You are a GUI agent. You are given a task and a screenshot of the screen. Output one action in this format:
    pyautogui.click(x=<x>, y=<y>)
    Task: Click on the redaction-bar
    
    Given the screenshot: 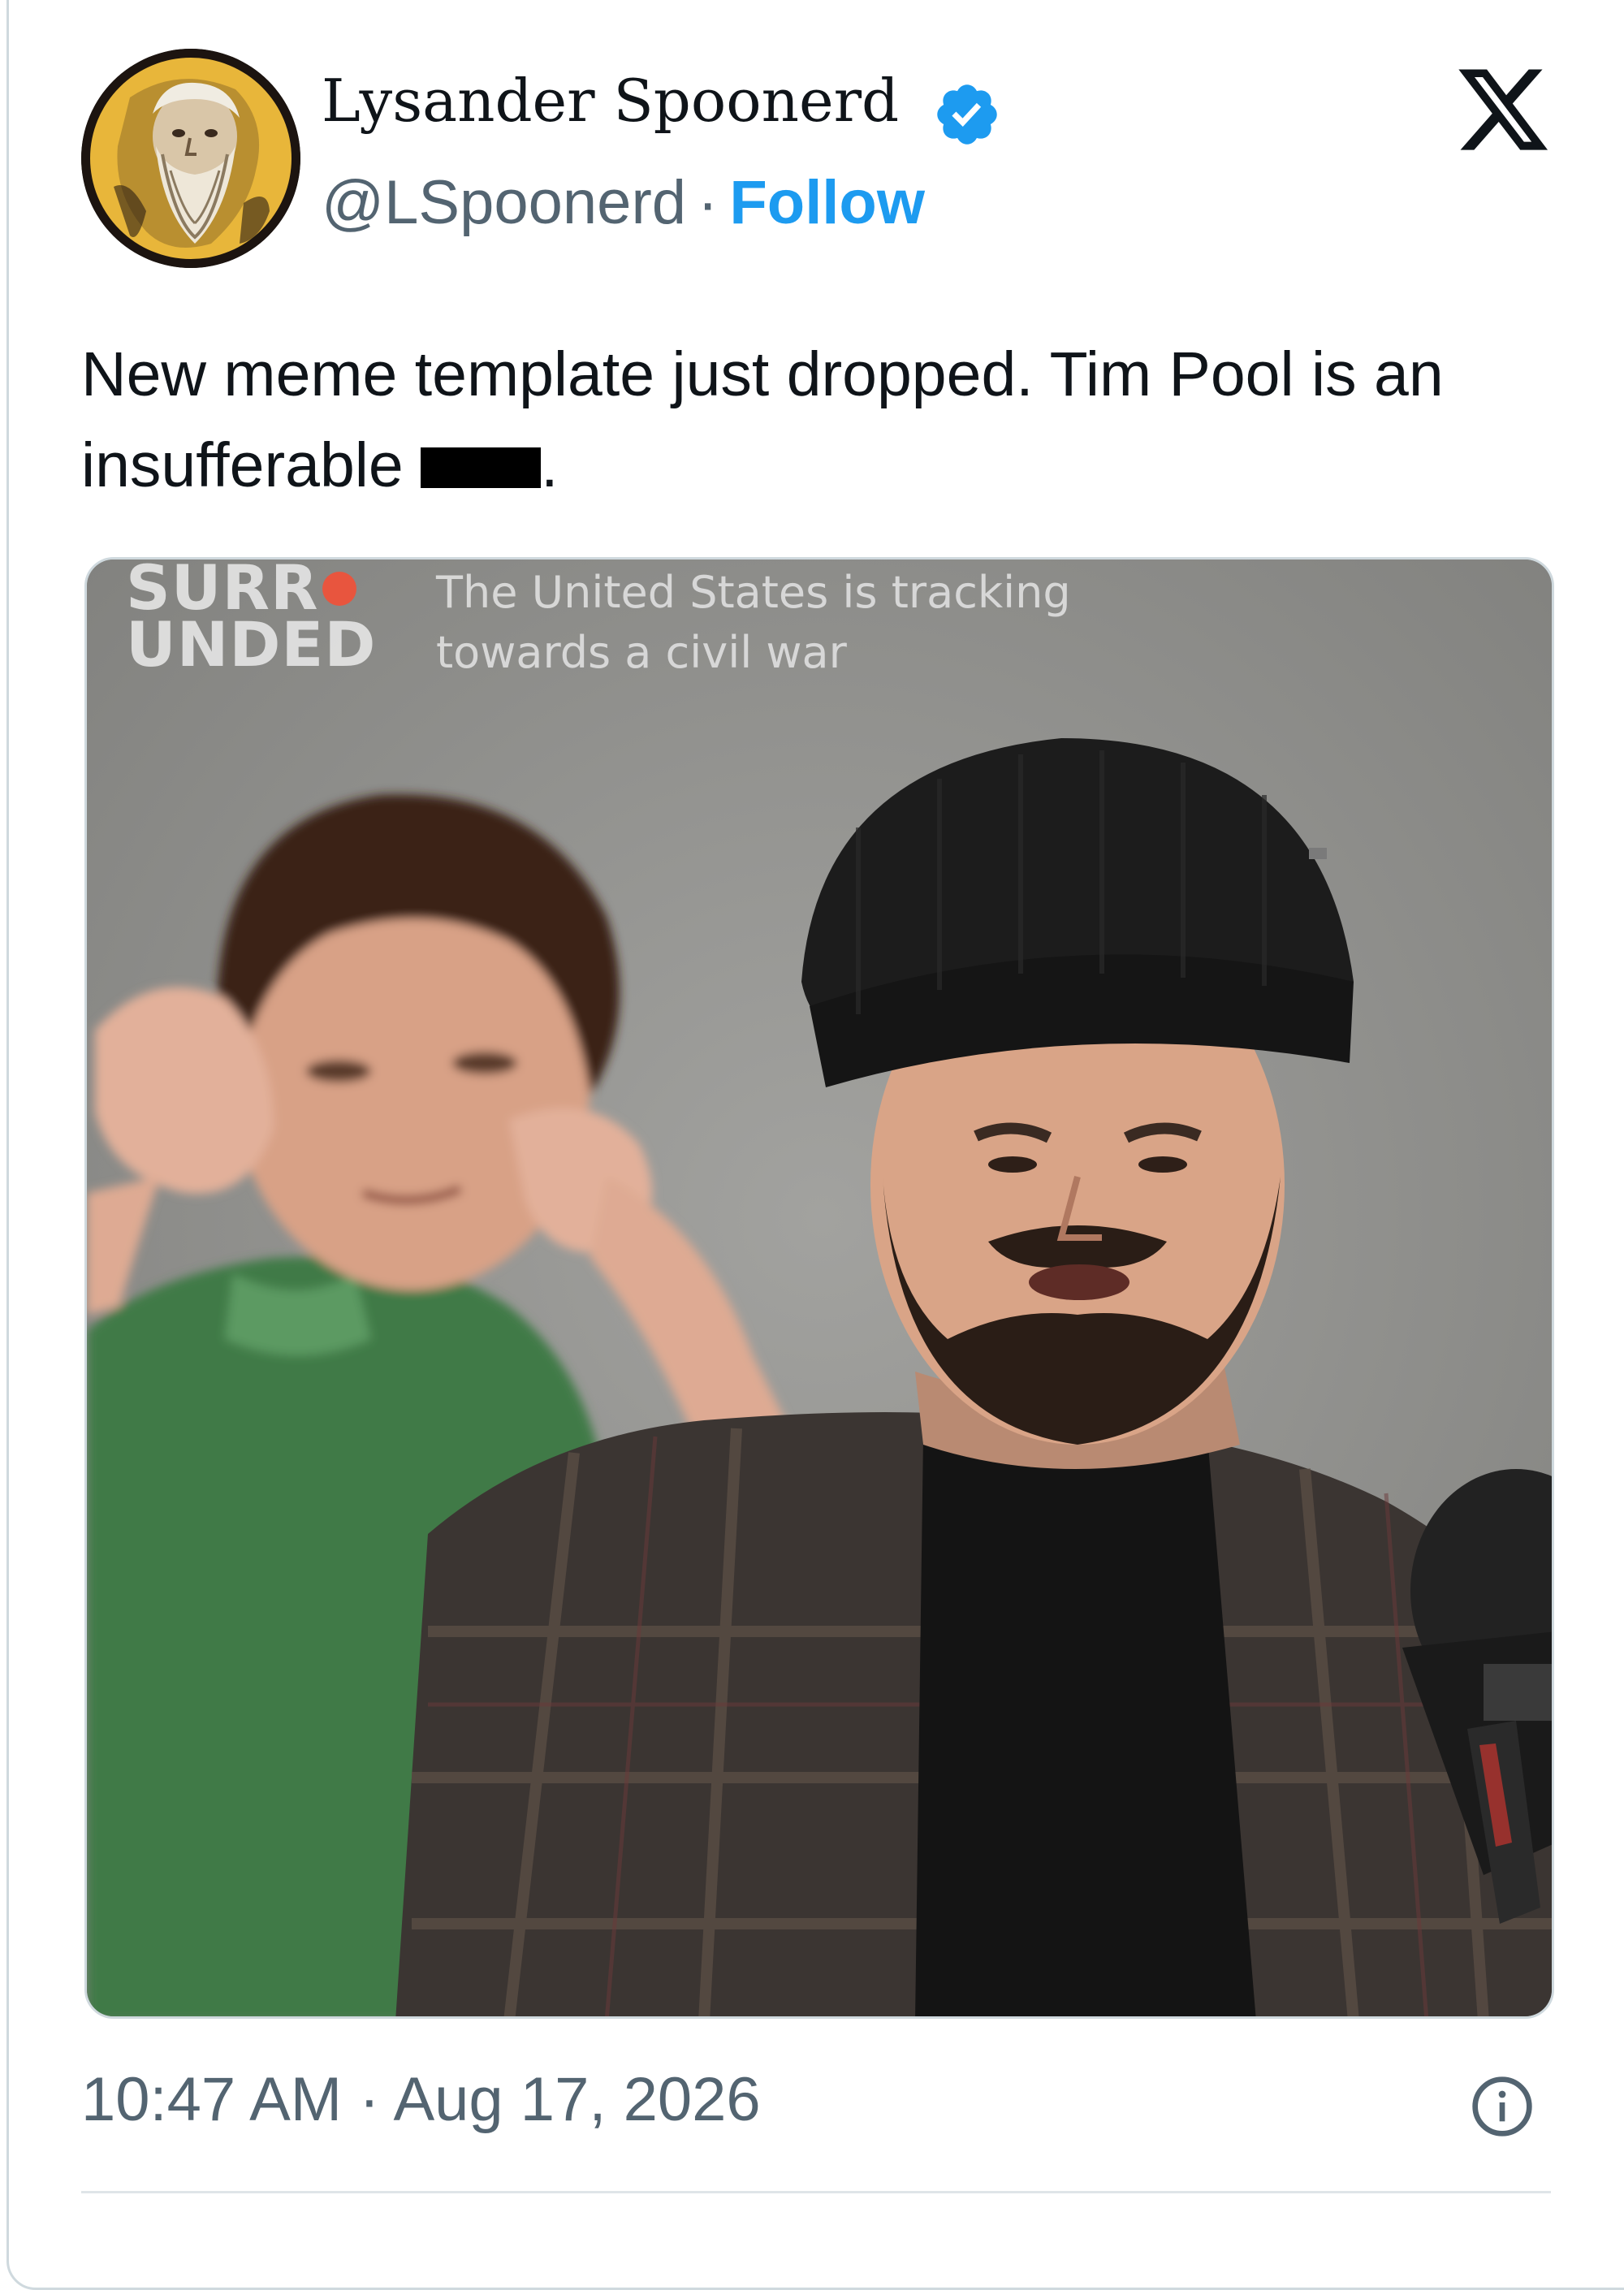 What is the action you would take?
    pyautogui.click(x=482, y=468)
    